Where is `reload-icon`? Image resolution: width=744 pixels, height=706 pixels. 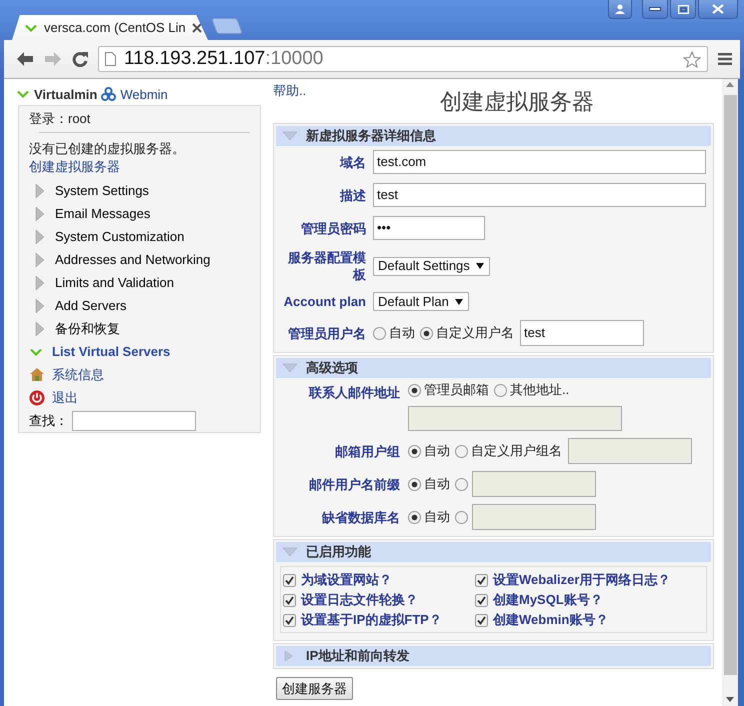
reload-icon is located at coordinates (80, 59).